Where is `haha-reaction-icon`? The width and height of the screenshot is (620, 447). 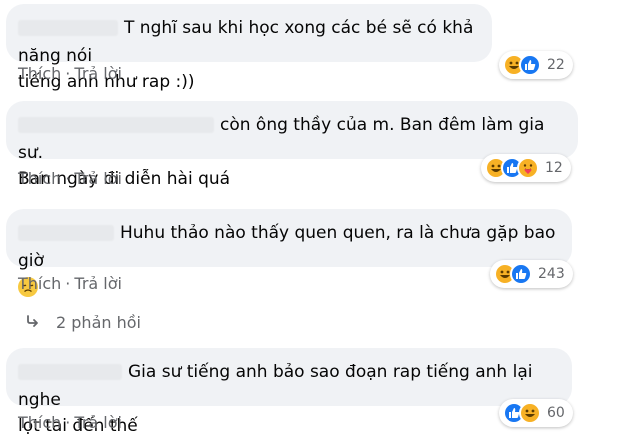 haha-reaction-icon is located at coordinates (530, 413).